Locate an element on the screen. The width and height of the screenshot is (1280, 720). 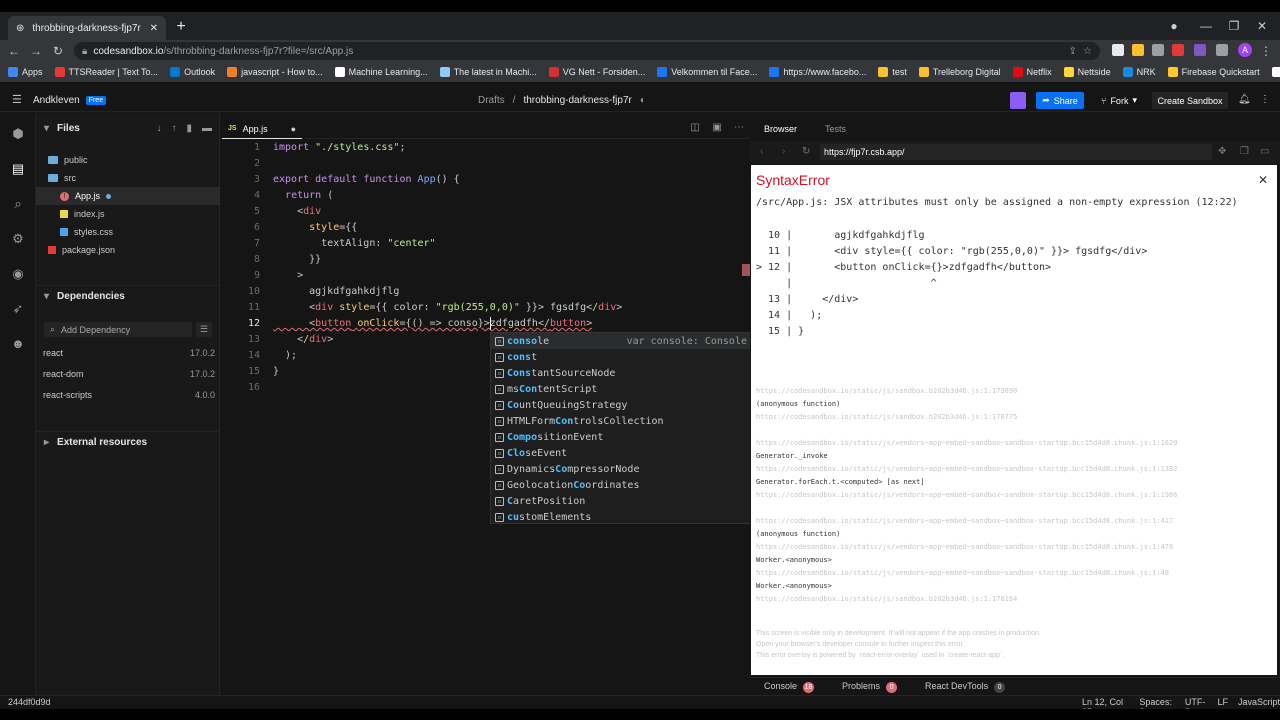
external-resources-header: ▸ External resources is located at coordinates (128, 442).